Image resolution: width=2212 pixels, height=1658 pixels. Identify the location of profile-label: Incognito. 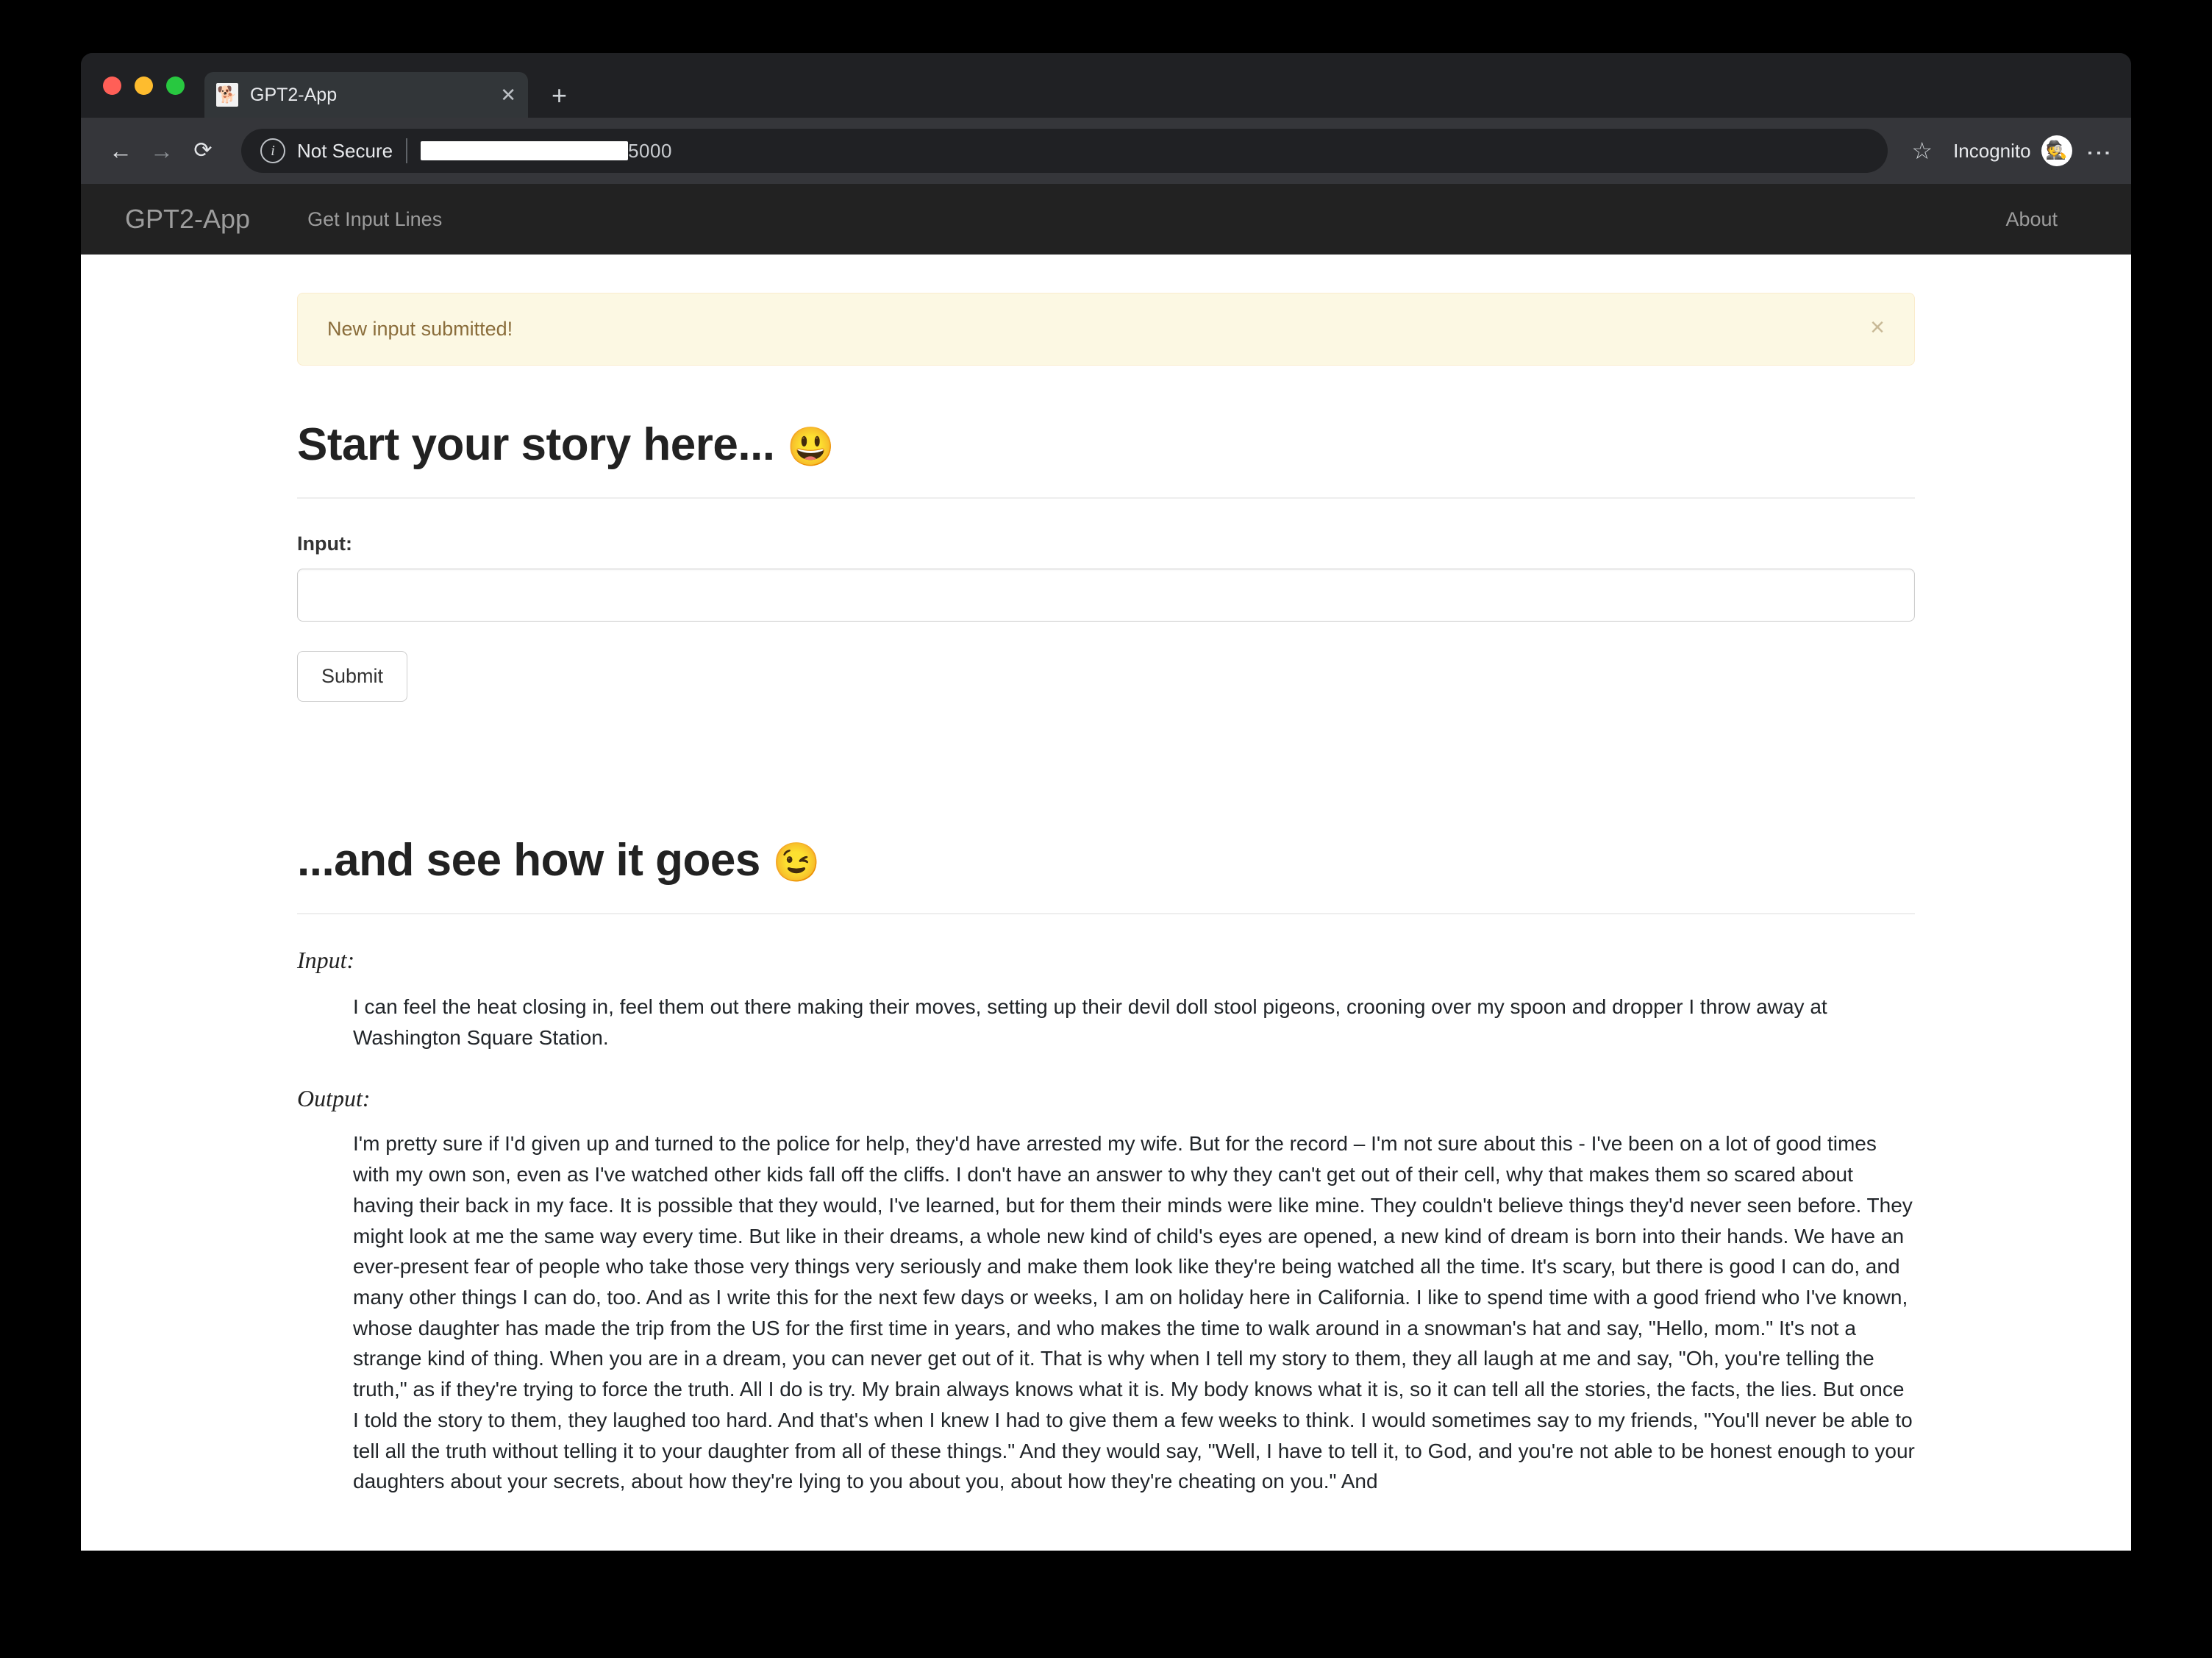
(1992, 150).